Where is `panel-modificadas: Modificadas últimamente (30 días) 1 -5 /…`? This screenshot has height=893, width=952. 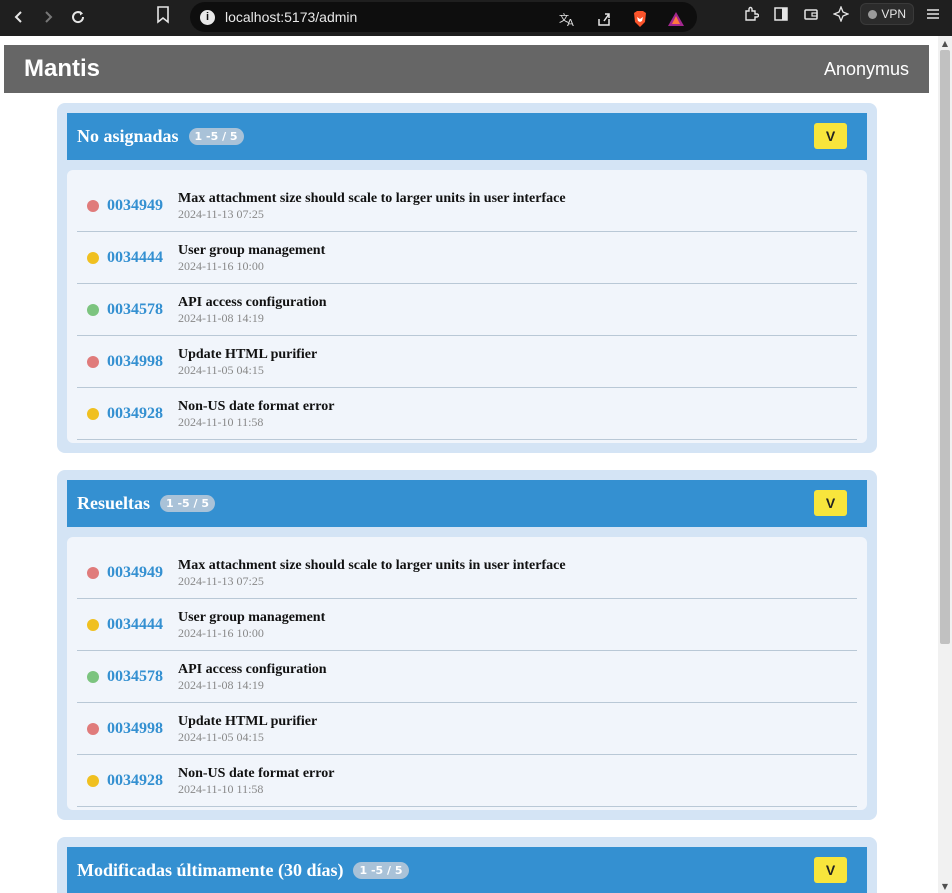 panel-modificadas: Modificadas últimamente (30 días) 1 -5 /… is located at coordinates (467, 865).